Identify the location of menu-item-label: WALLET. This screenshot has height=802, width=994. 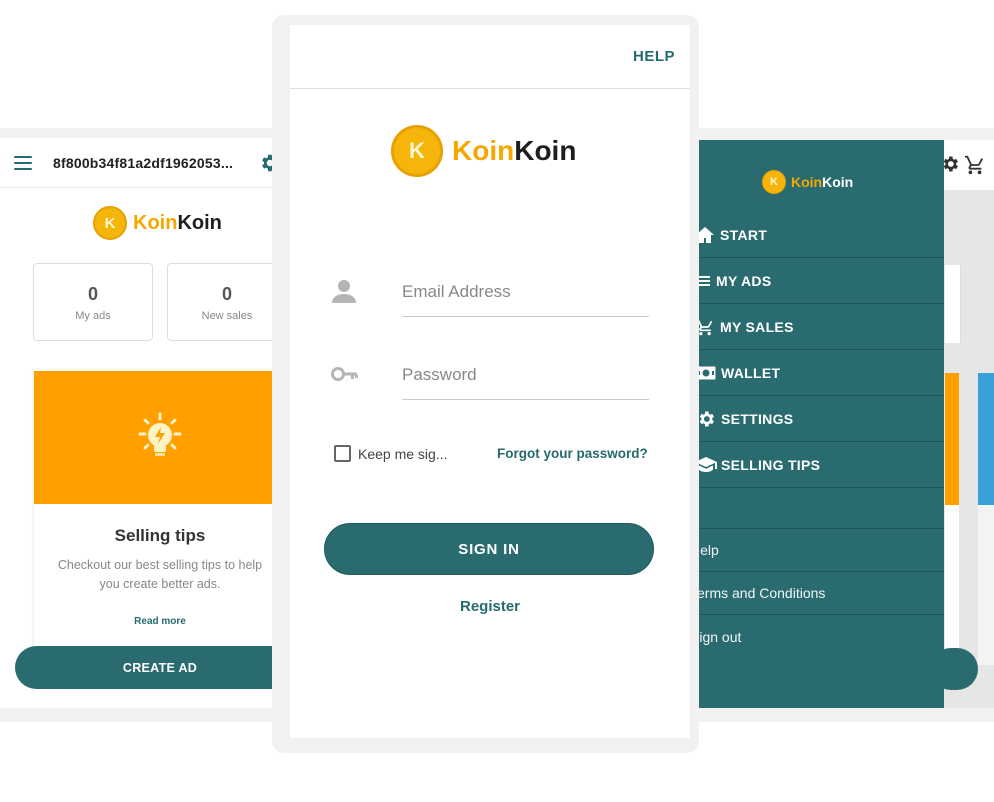
(751, 372).